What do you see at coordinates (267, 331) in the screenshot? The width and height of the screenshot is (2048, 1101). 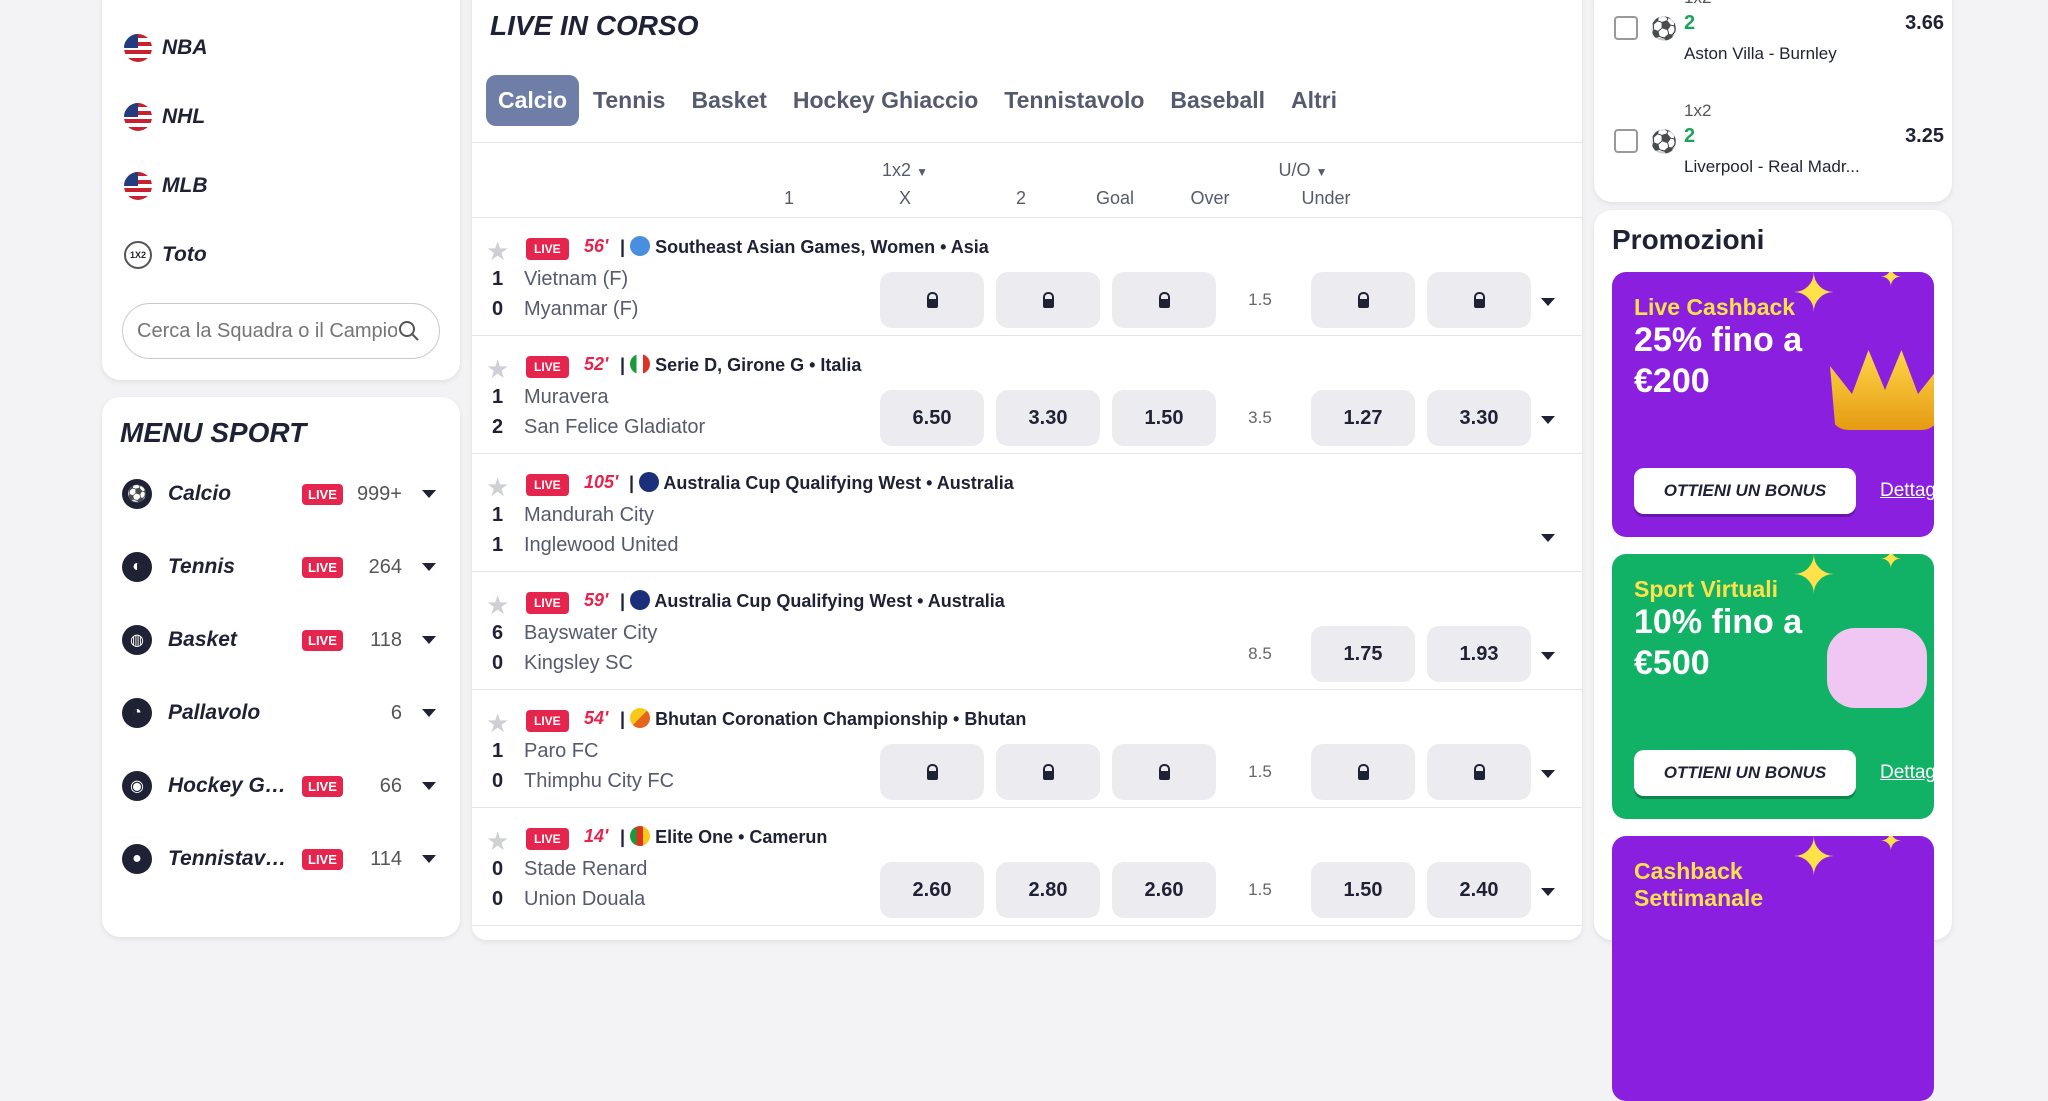 I see `search-input` at bounding box center [267, 331].